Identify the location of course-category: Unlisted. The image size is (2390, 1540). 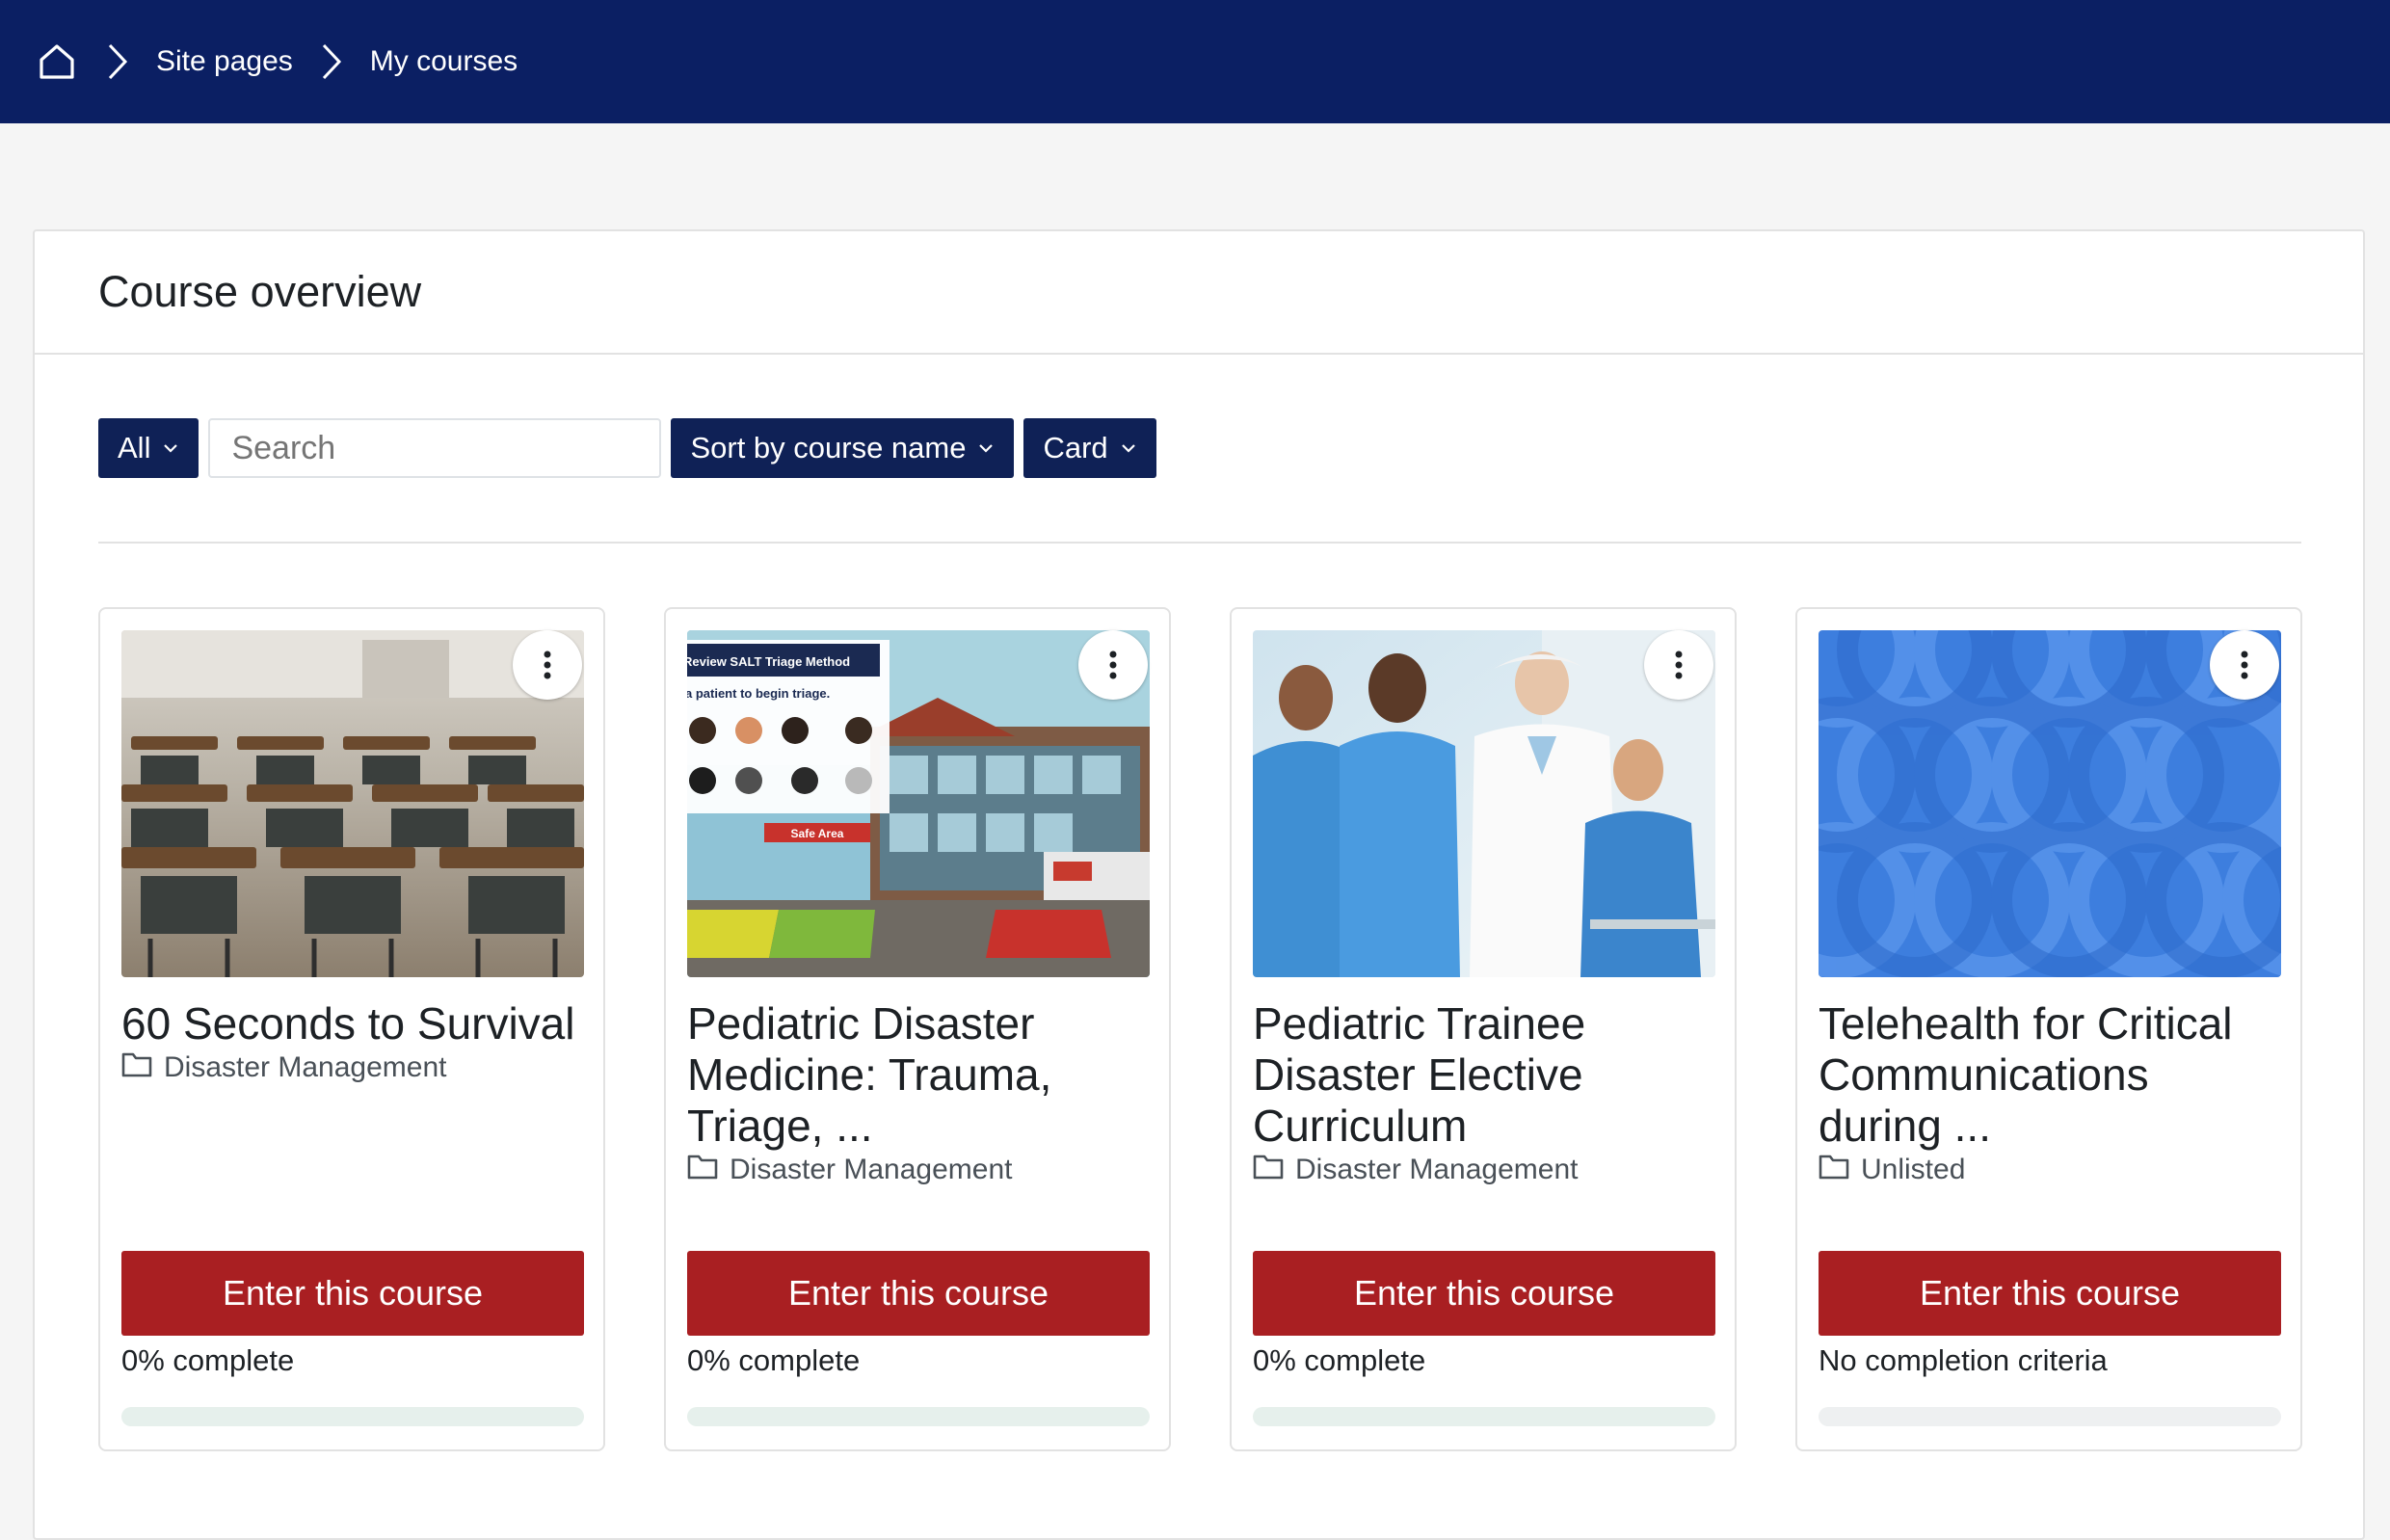
(2050, 1170).